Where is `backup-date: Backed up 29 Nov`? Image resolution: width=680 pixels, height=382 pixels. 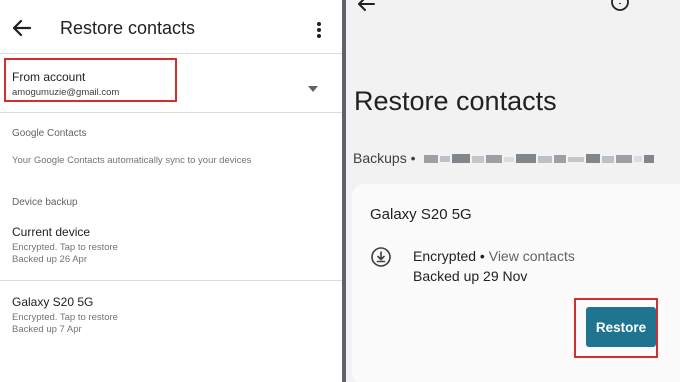 backup-date: Backed up 29 Nov is located at coordinates (470, 276).